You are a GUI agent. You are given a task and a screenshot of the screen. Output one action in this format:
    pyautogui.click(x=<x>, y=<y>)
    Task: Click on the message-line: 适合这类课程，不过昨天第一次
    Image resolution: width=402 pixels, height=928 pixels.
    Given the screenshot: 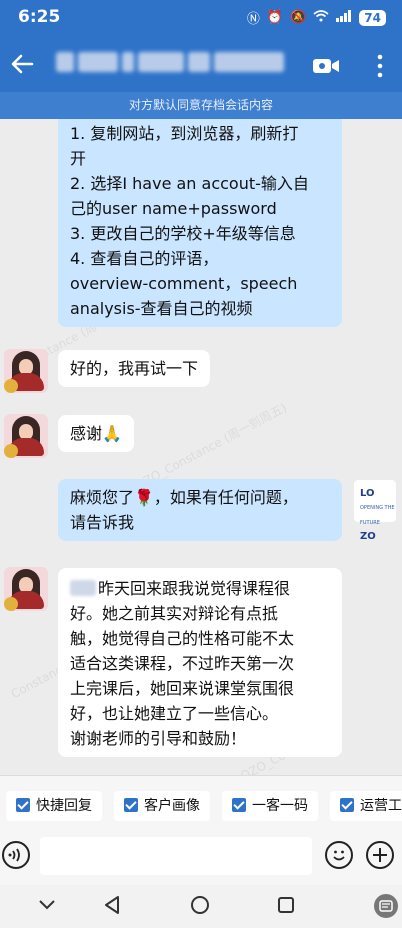 What is the action you would take?
    pyautogui.click(x=182, y=663)
    